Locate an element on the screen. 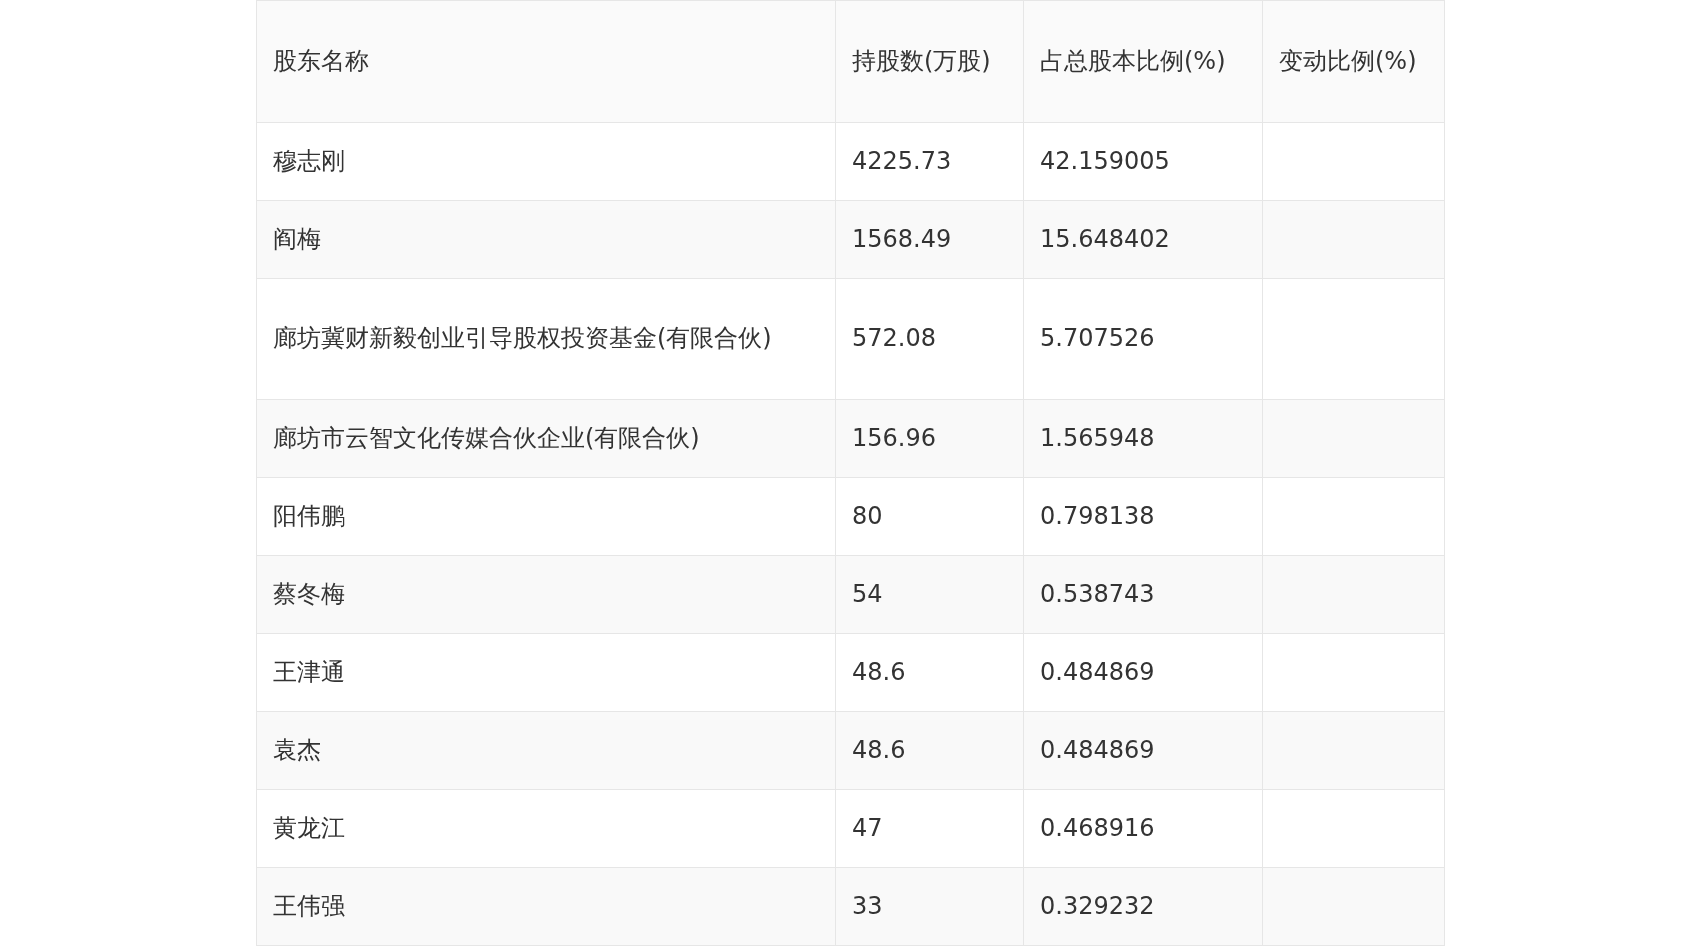 This screenshot has height=948, width=1700. table-cell: 蔡冬梅 is located at coordinates (546, 594).